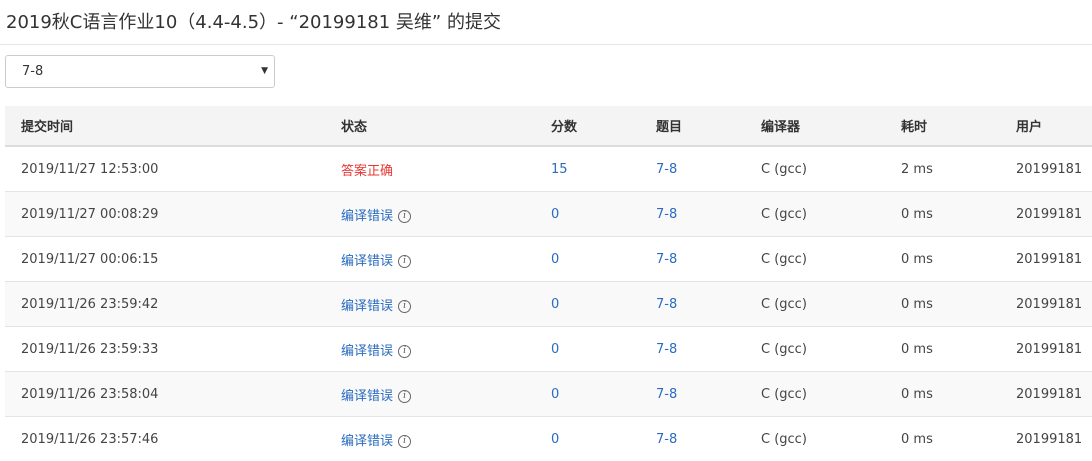  I want to click on submission-time-cell: 2019/11/26 23:59:42, so click(173, 304).